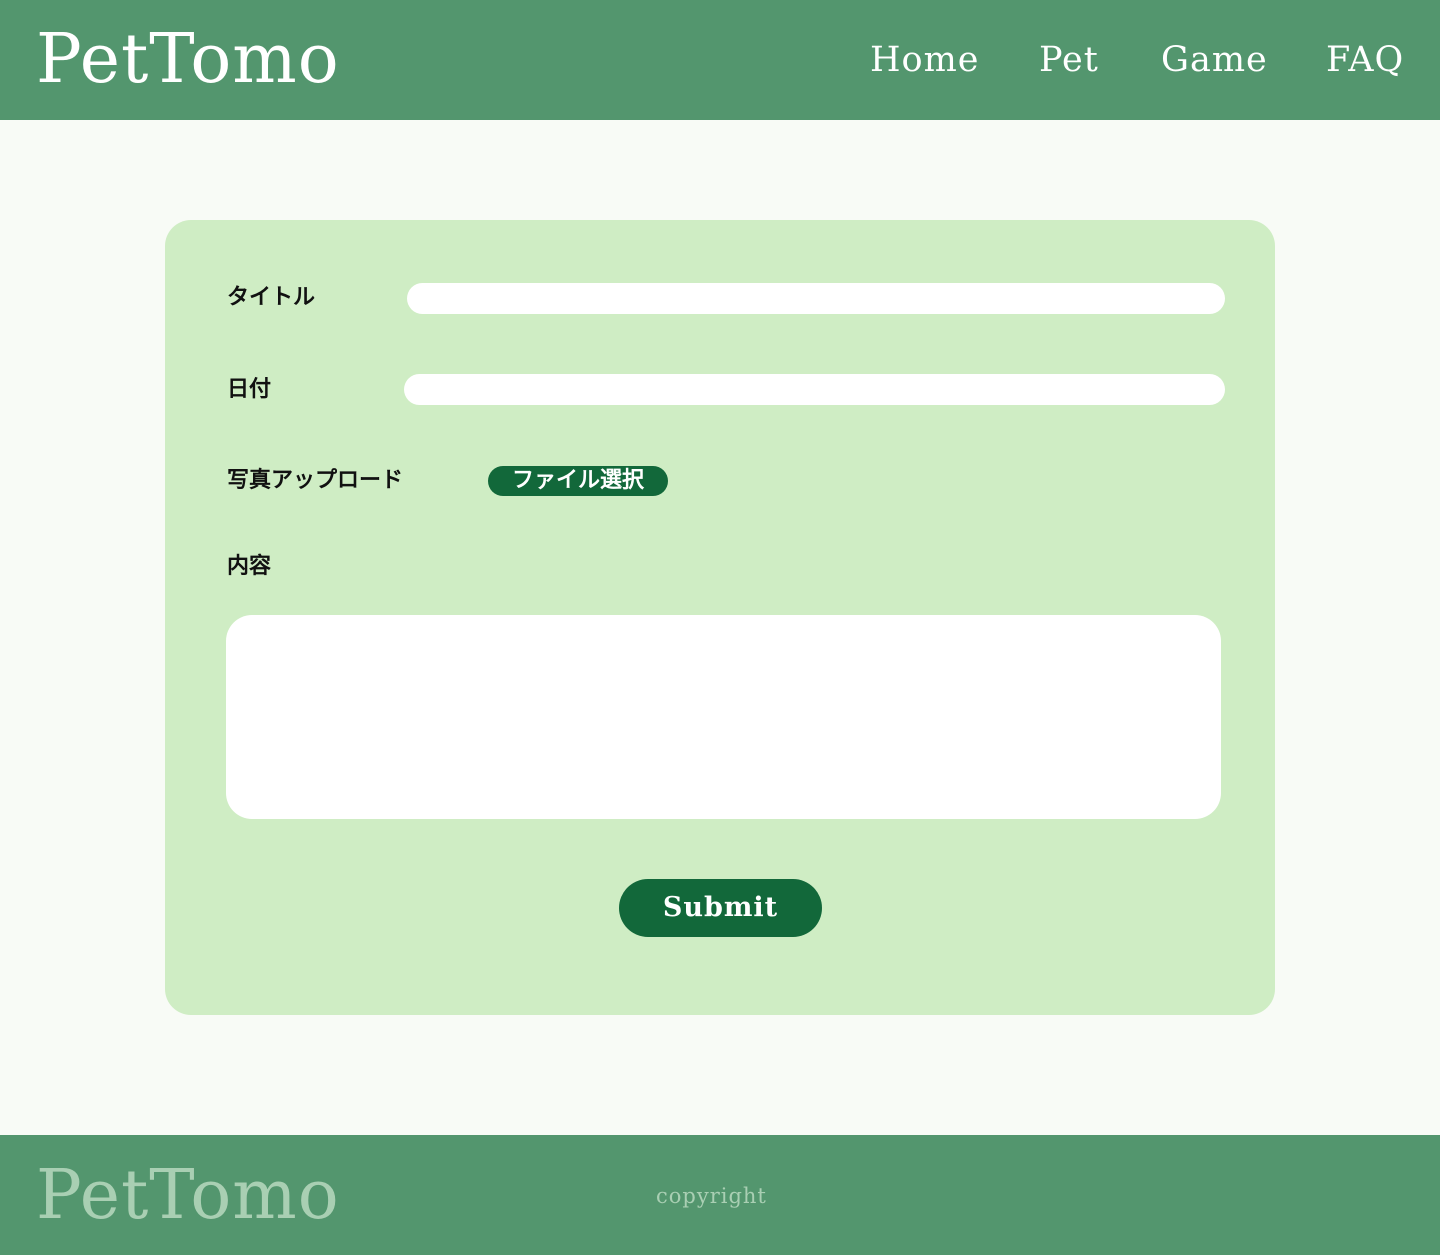 The width and height of the screenshot is (1440, 1255). What do you see at coordinates (1214, 60) in the screenshot?
I see `nav-link-game: Game` at bounding box center [1214, 60].